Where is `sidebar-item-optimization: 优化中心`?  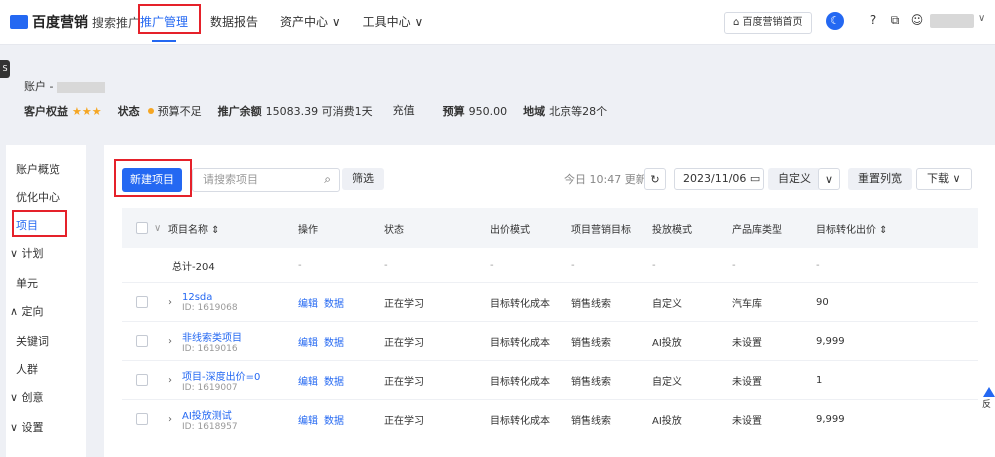
sidebar-item-optimization: 优化中心 is located at coordinates (38, 197).